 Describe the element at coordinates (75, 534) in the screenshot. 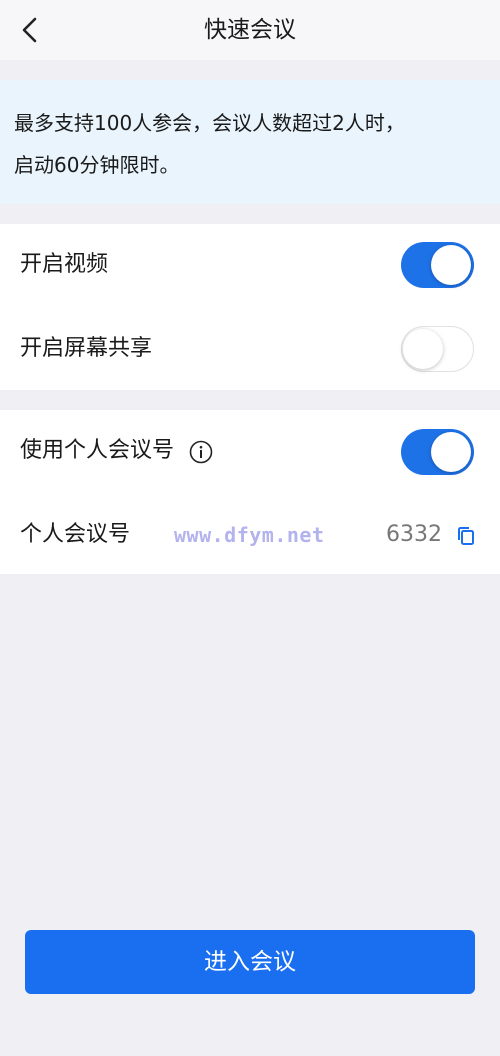

I see `meeting-id-label: 个人会议号` at that location.